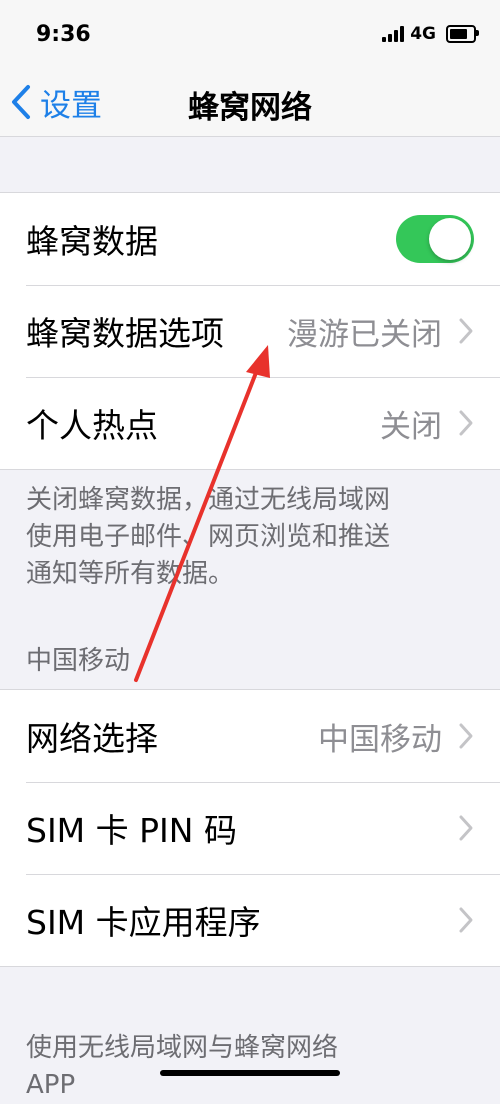  What do you see at coordinates (78, 661) in the screenshot?
I see `carrier-section-header: 中国移动` at bounding box center [78, 661].